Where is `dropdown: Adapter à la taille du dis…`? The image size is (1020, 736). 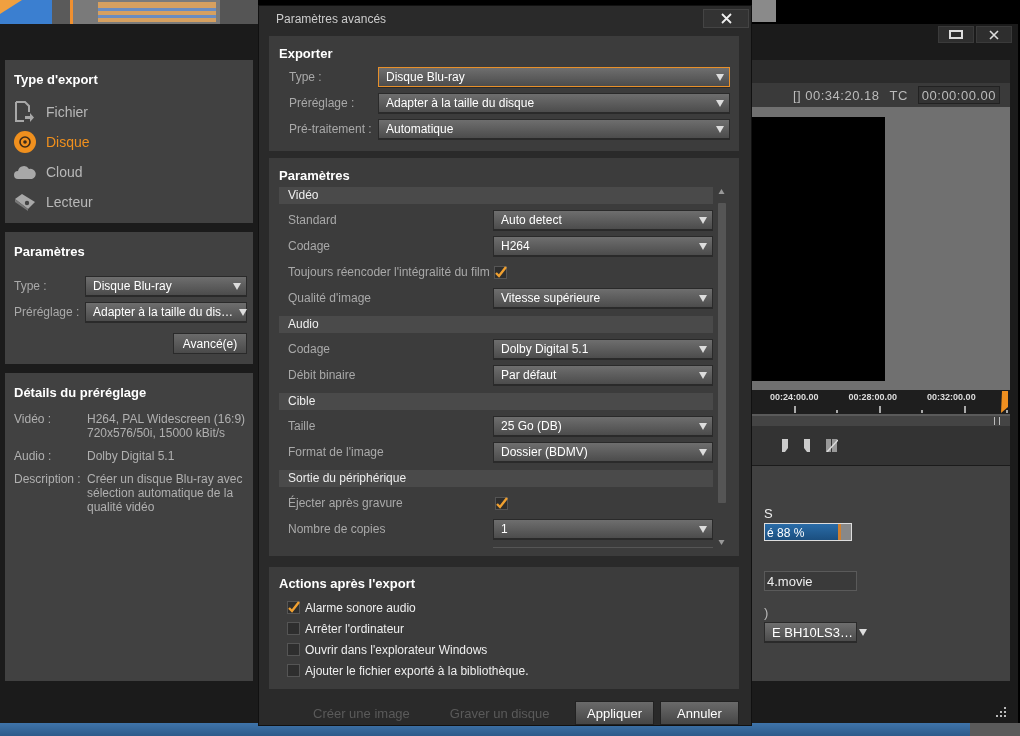
dropdown: Adapter à la taille du dis… is located at coordinates (166, 312).